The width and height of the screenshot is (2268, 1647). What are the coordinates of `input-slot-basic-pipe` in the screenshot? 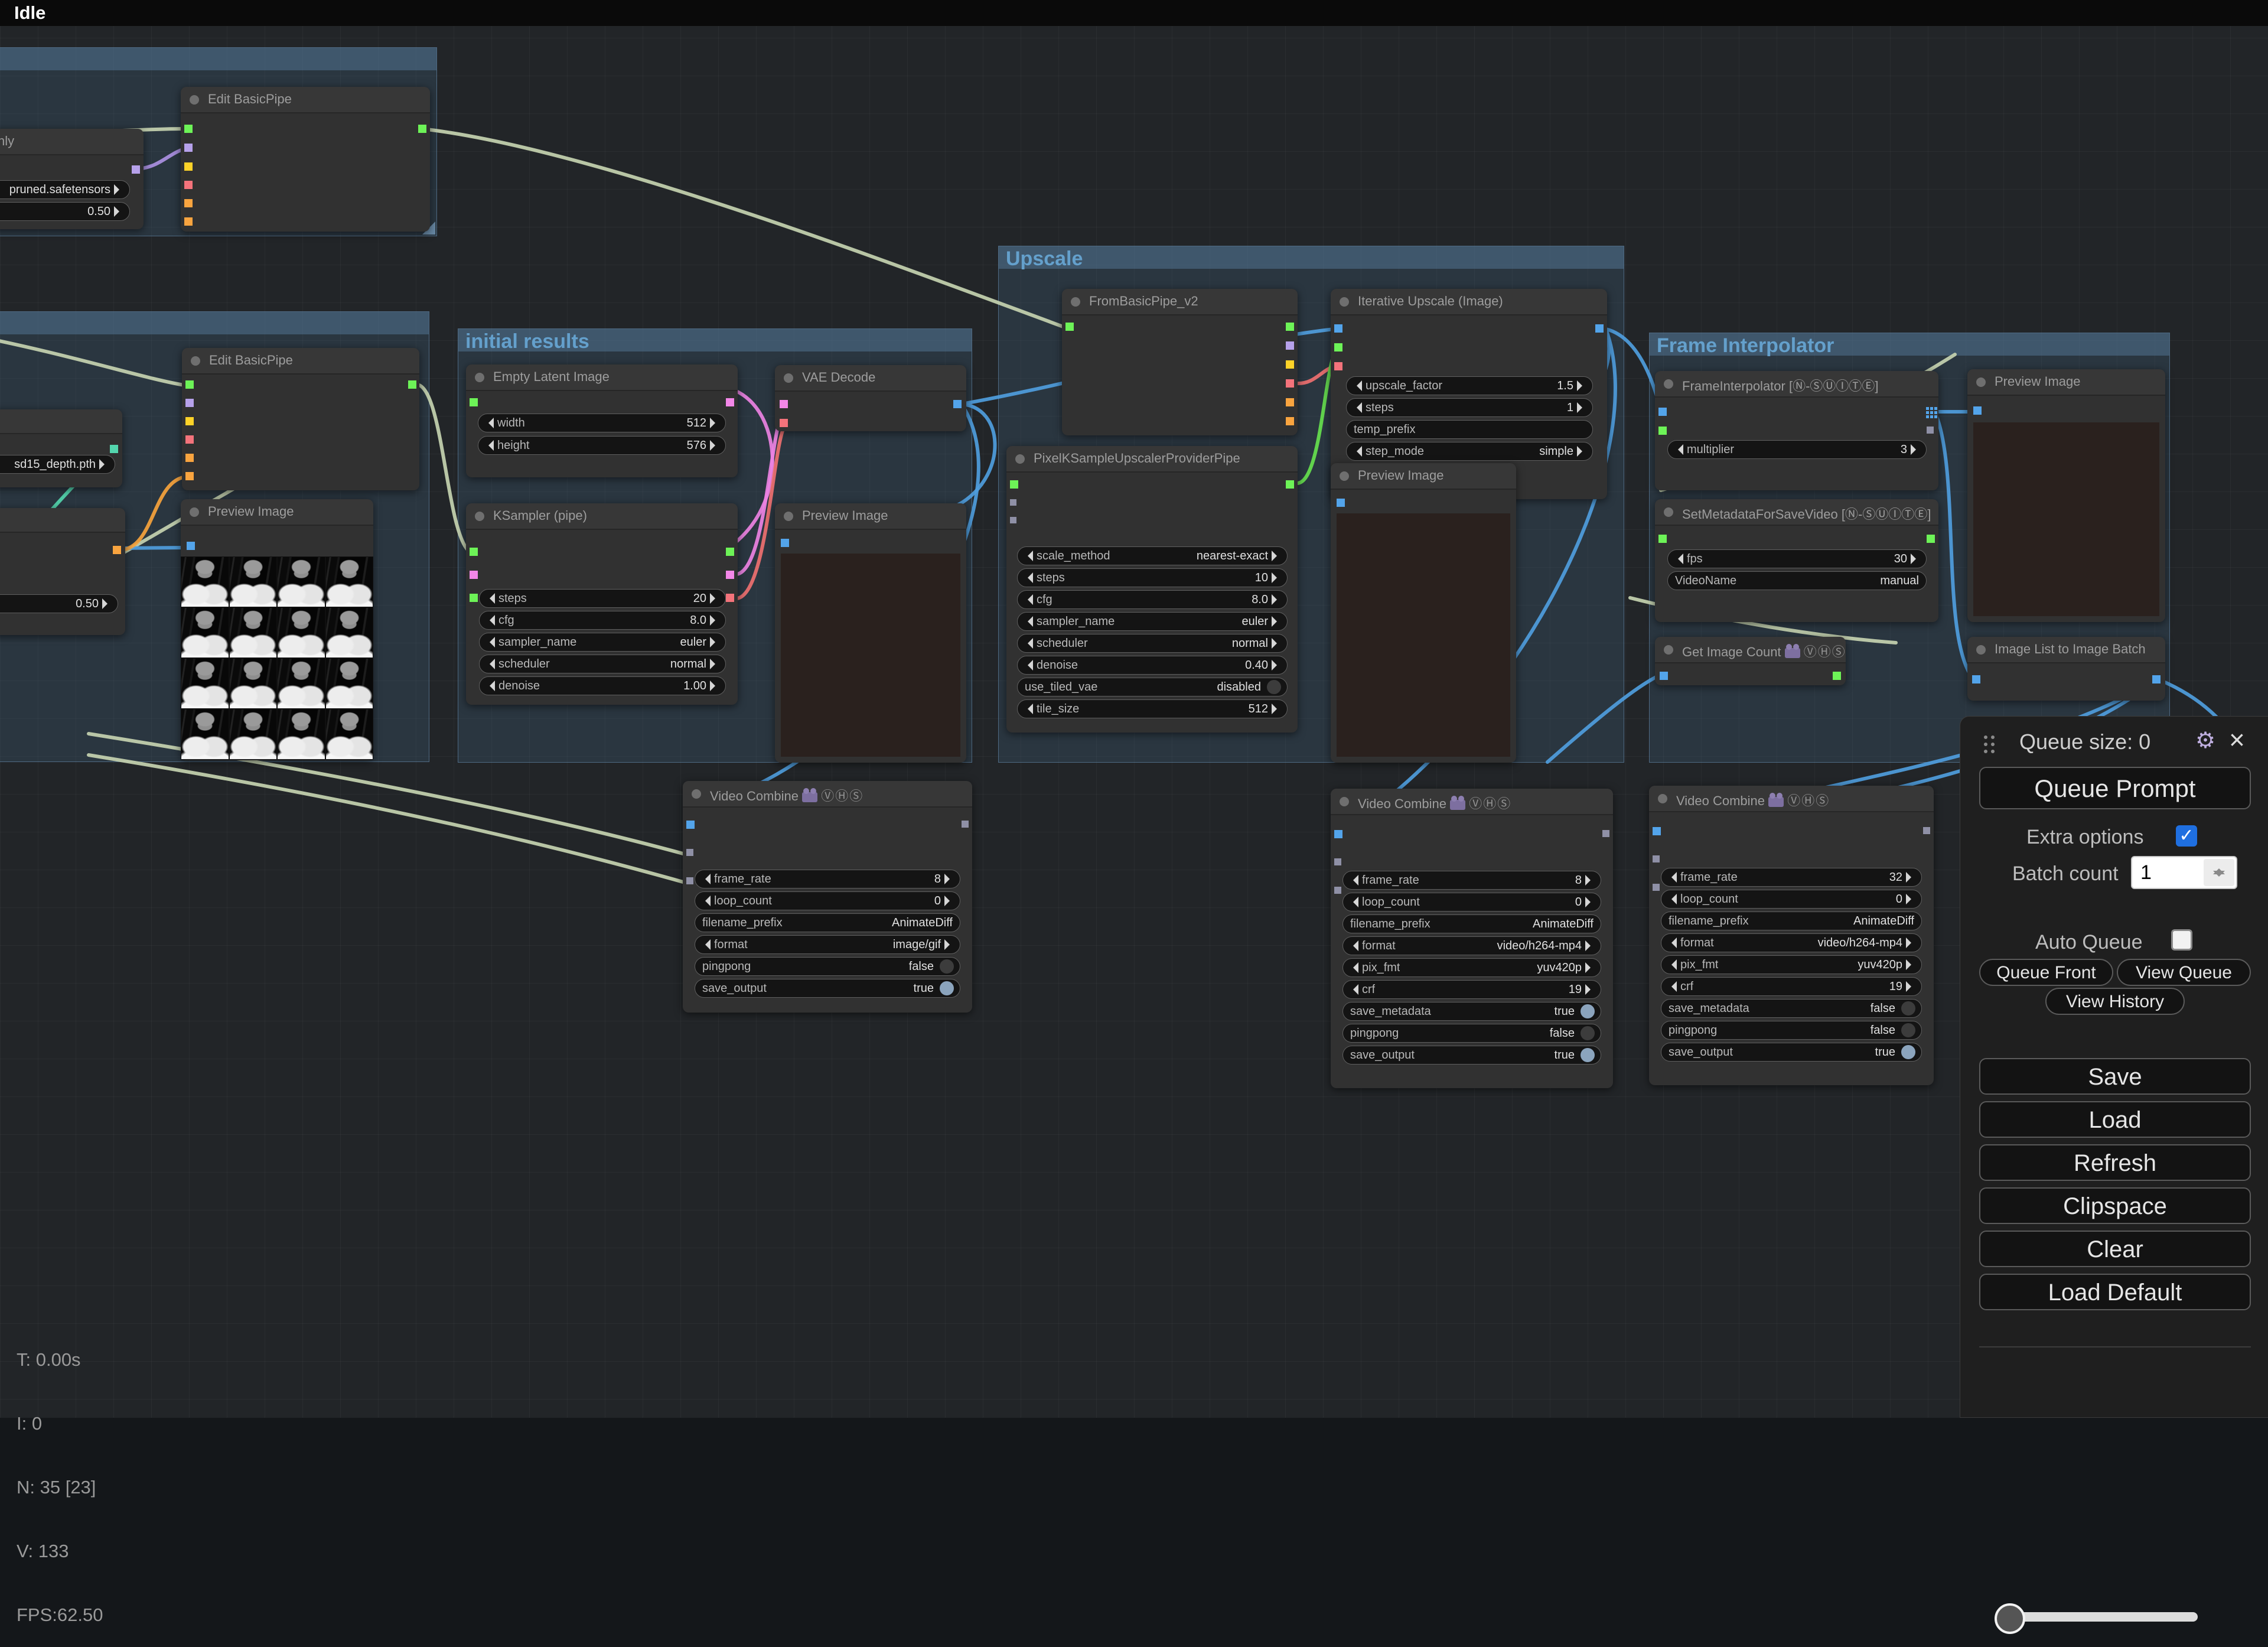 It's located at (188, 129).